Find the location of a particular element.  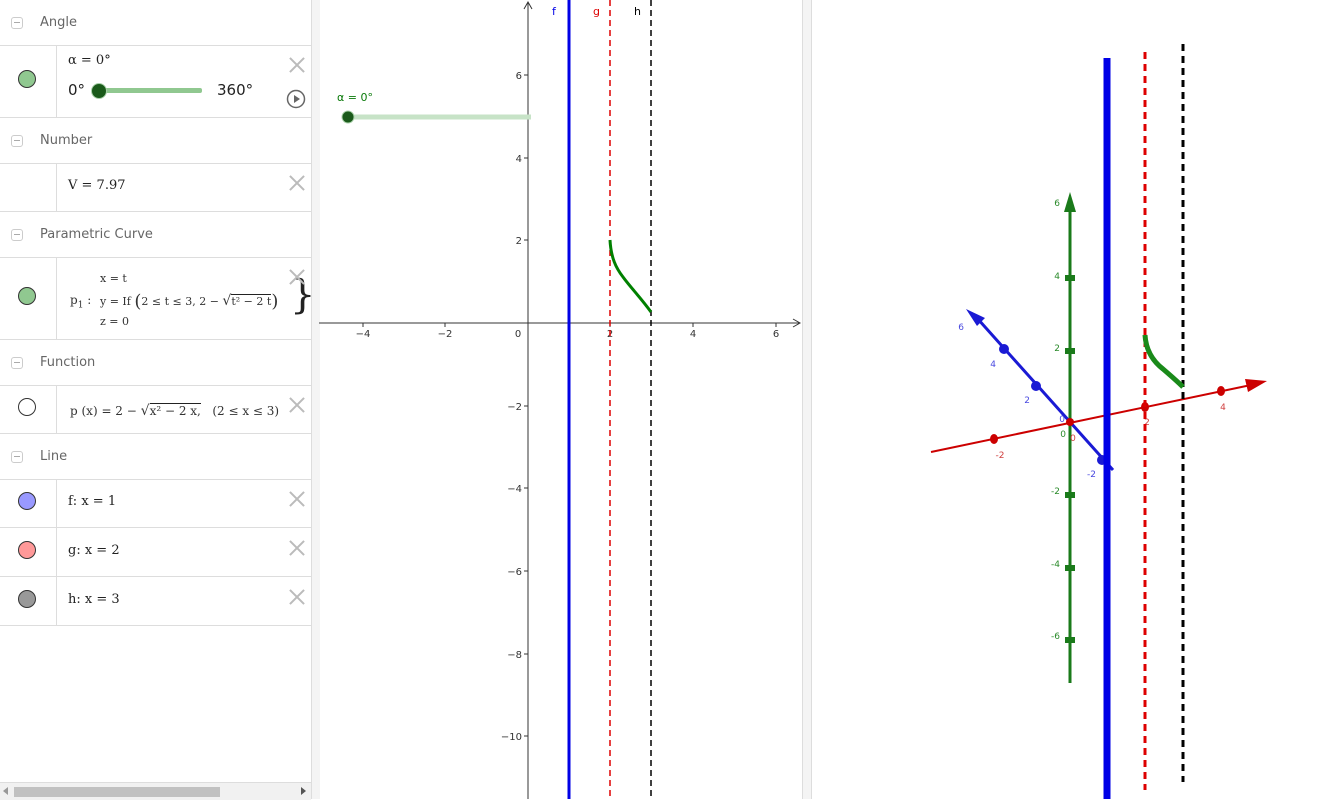

play-icon is located at coordinates (296, 99).